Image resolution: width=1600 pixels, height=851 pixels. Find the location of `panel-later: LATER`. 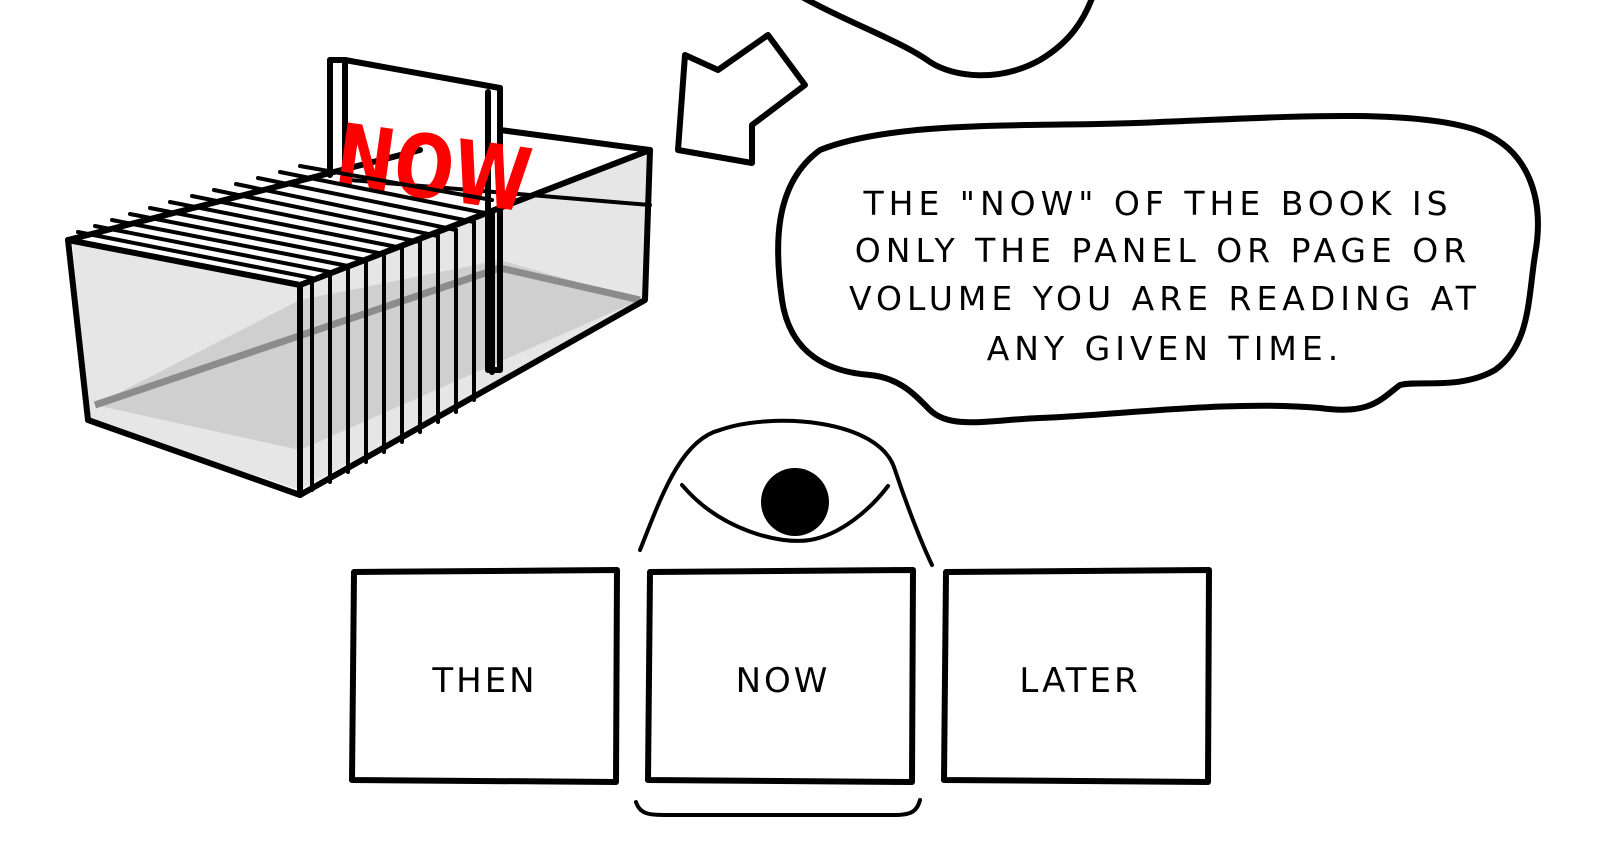

panel-later: LATER is located at coordinates (1076, 676).